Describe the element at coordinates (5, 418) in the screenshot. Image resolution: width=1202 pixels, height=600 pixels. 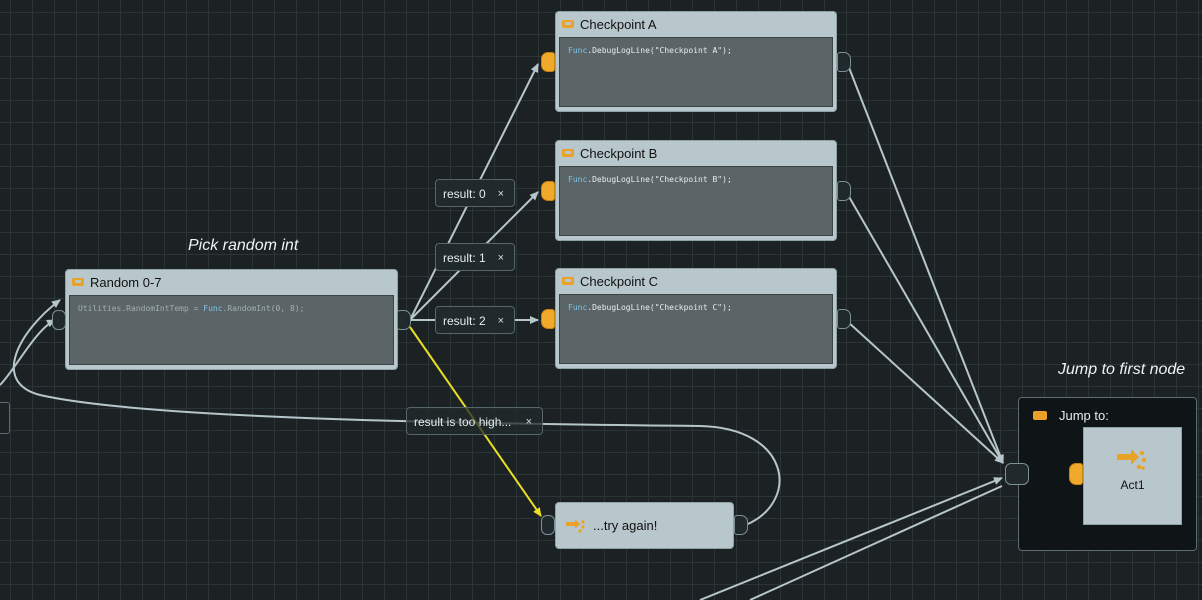
I see `offscreen-node-stub` at that location.